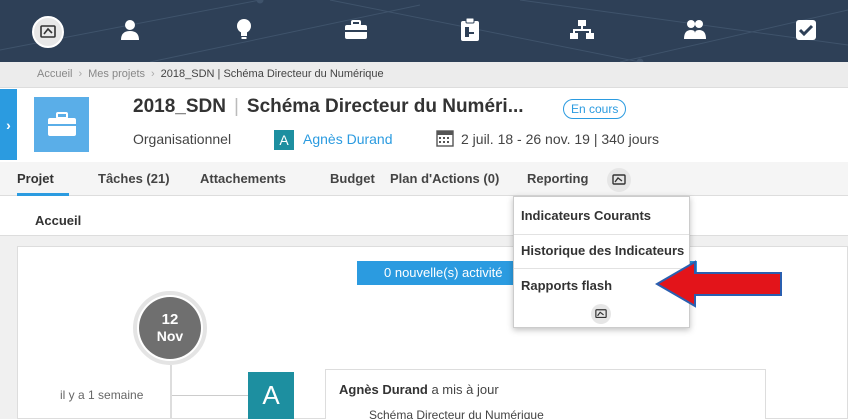  Describe the element at coordinates (383, 389) in the screenshot. I see `activity-author: Agnès Durand` at that location.